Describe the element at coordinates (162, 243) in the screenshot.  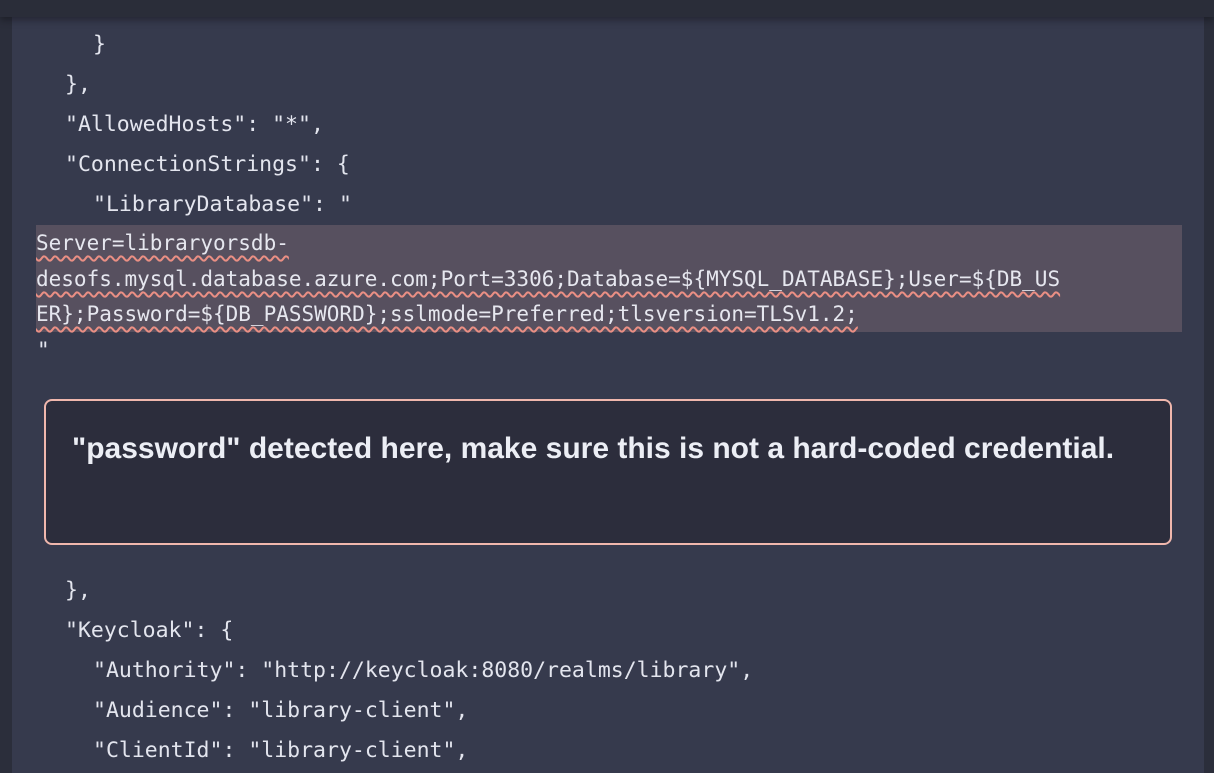
I see `flagged-line: Server=libraryorsdb-` at that location.